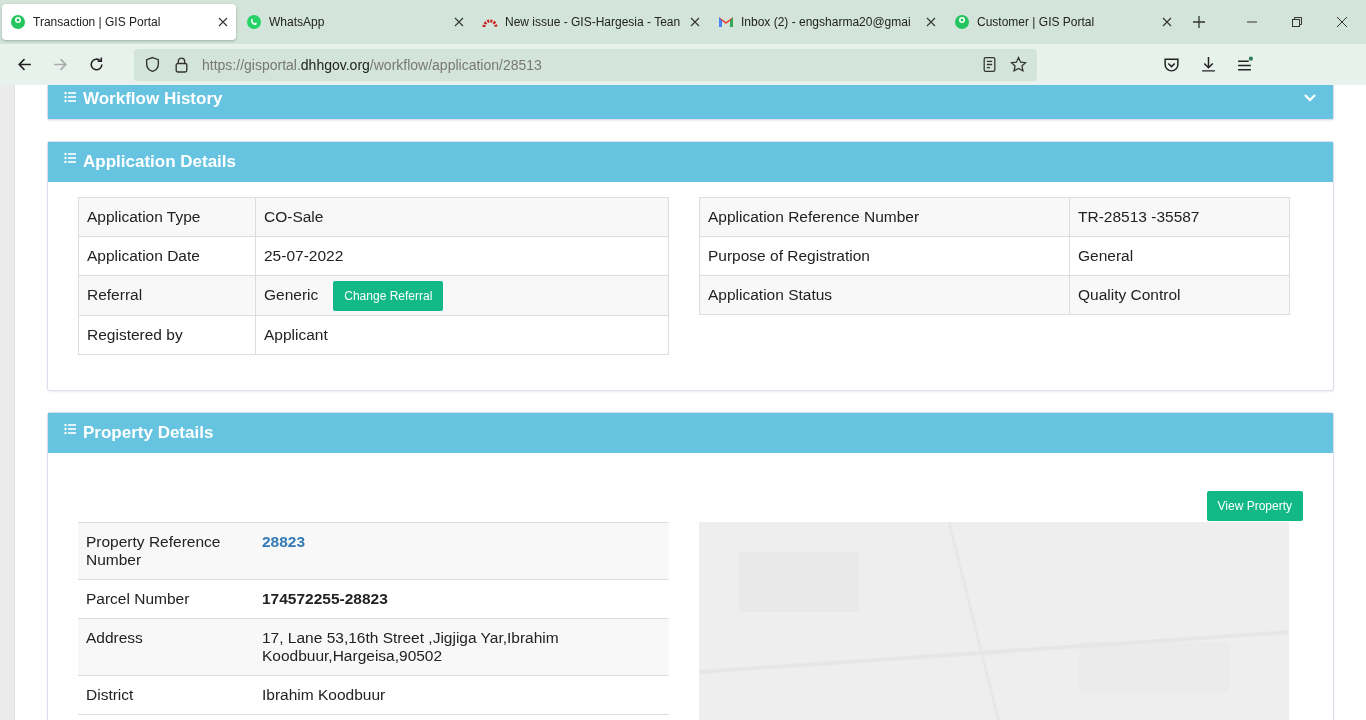 Image resolution: width=1366 pixels, height=720 pixels. I want to click on table-cell: 174572255-28823, so click(461, 599).